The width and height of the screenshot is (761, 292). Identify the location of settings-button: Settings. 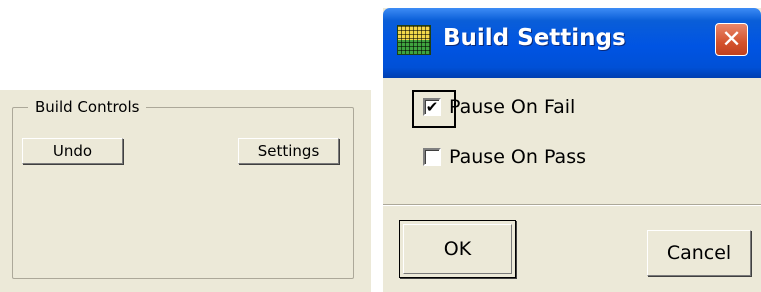
(288, 151).